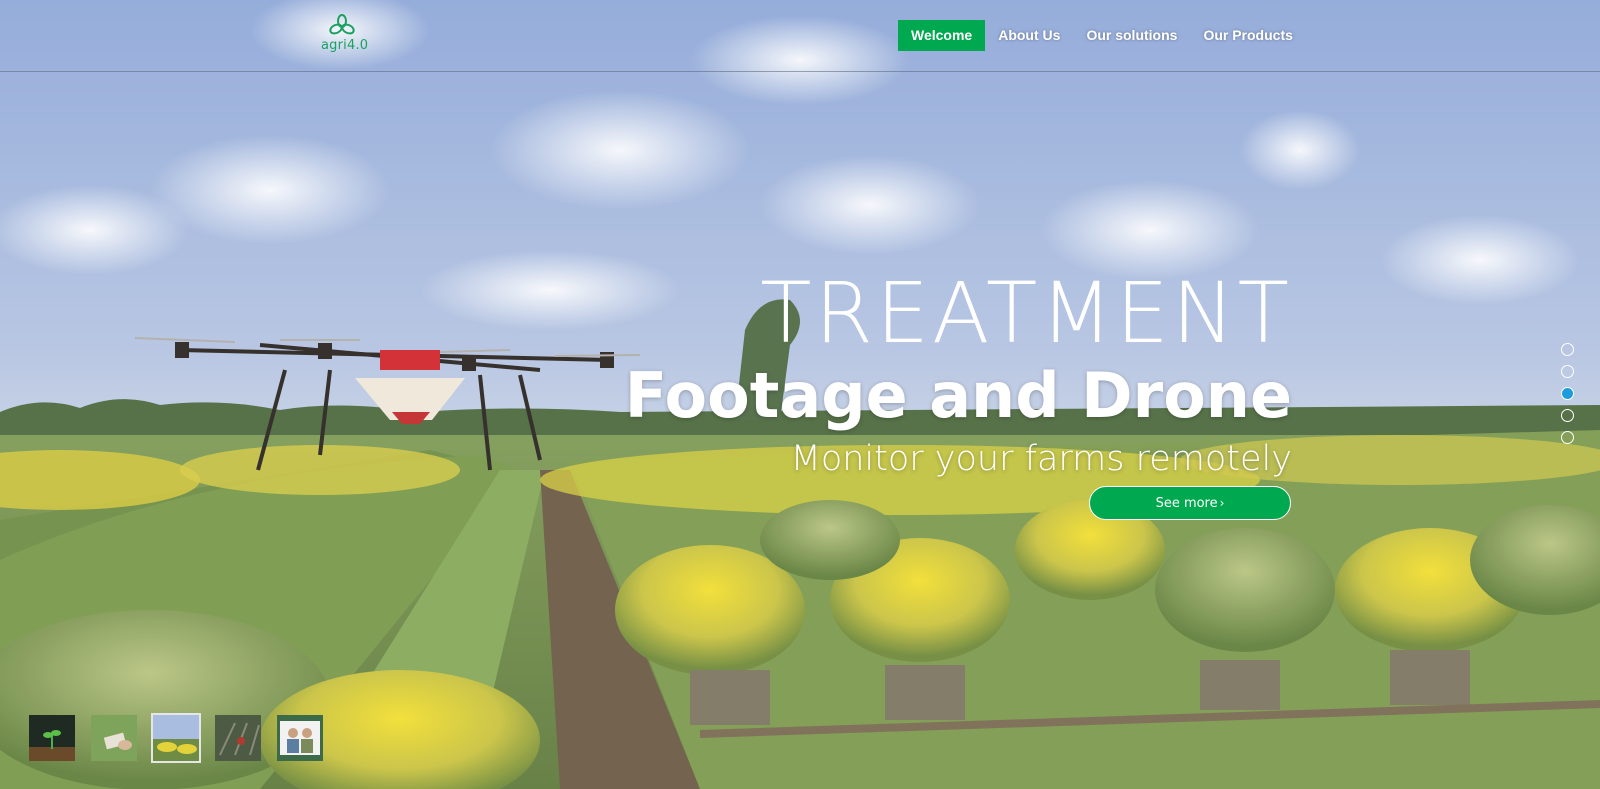 This screenshot has height=789, width=1600. I want to click on hero-title-line-1: TREATMENT, so click(1026, 313).